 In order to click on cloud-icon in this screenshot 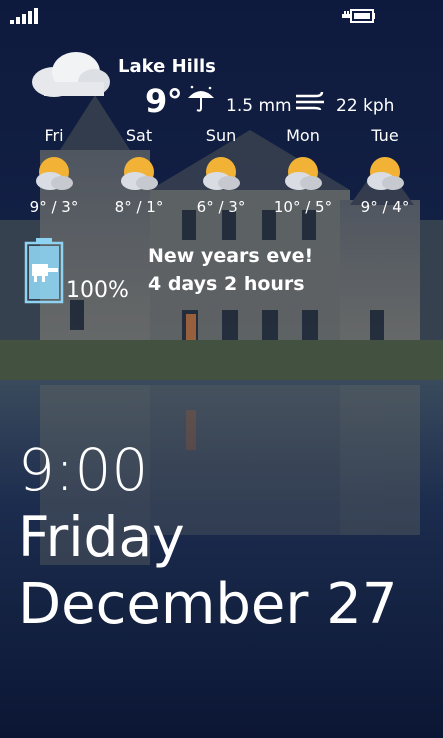, I will do `click(71, 74)`.